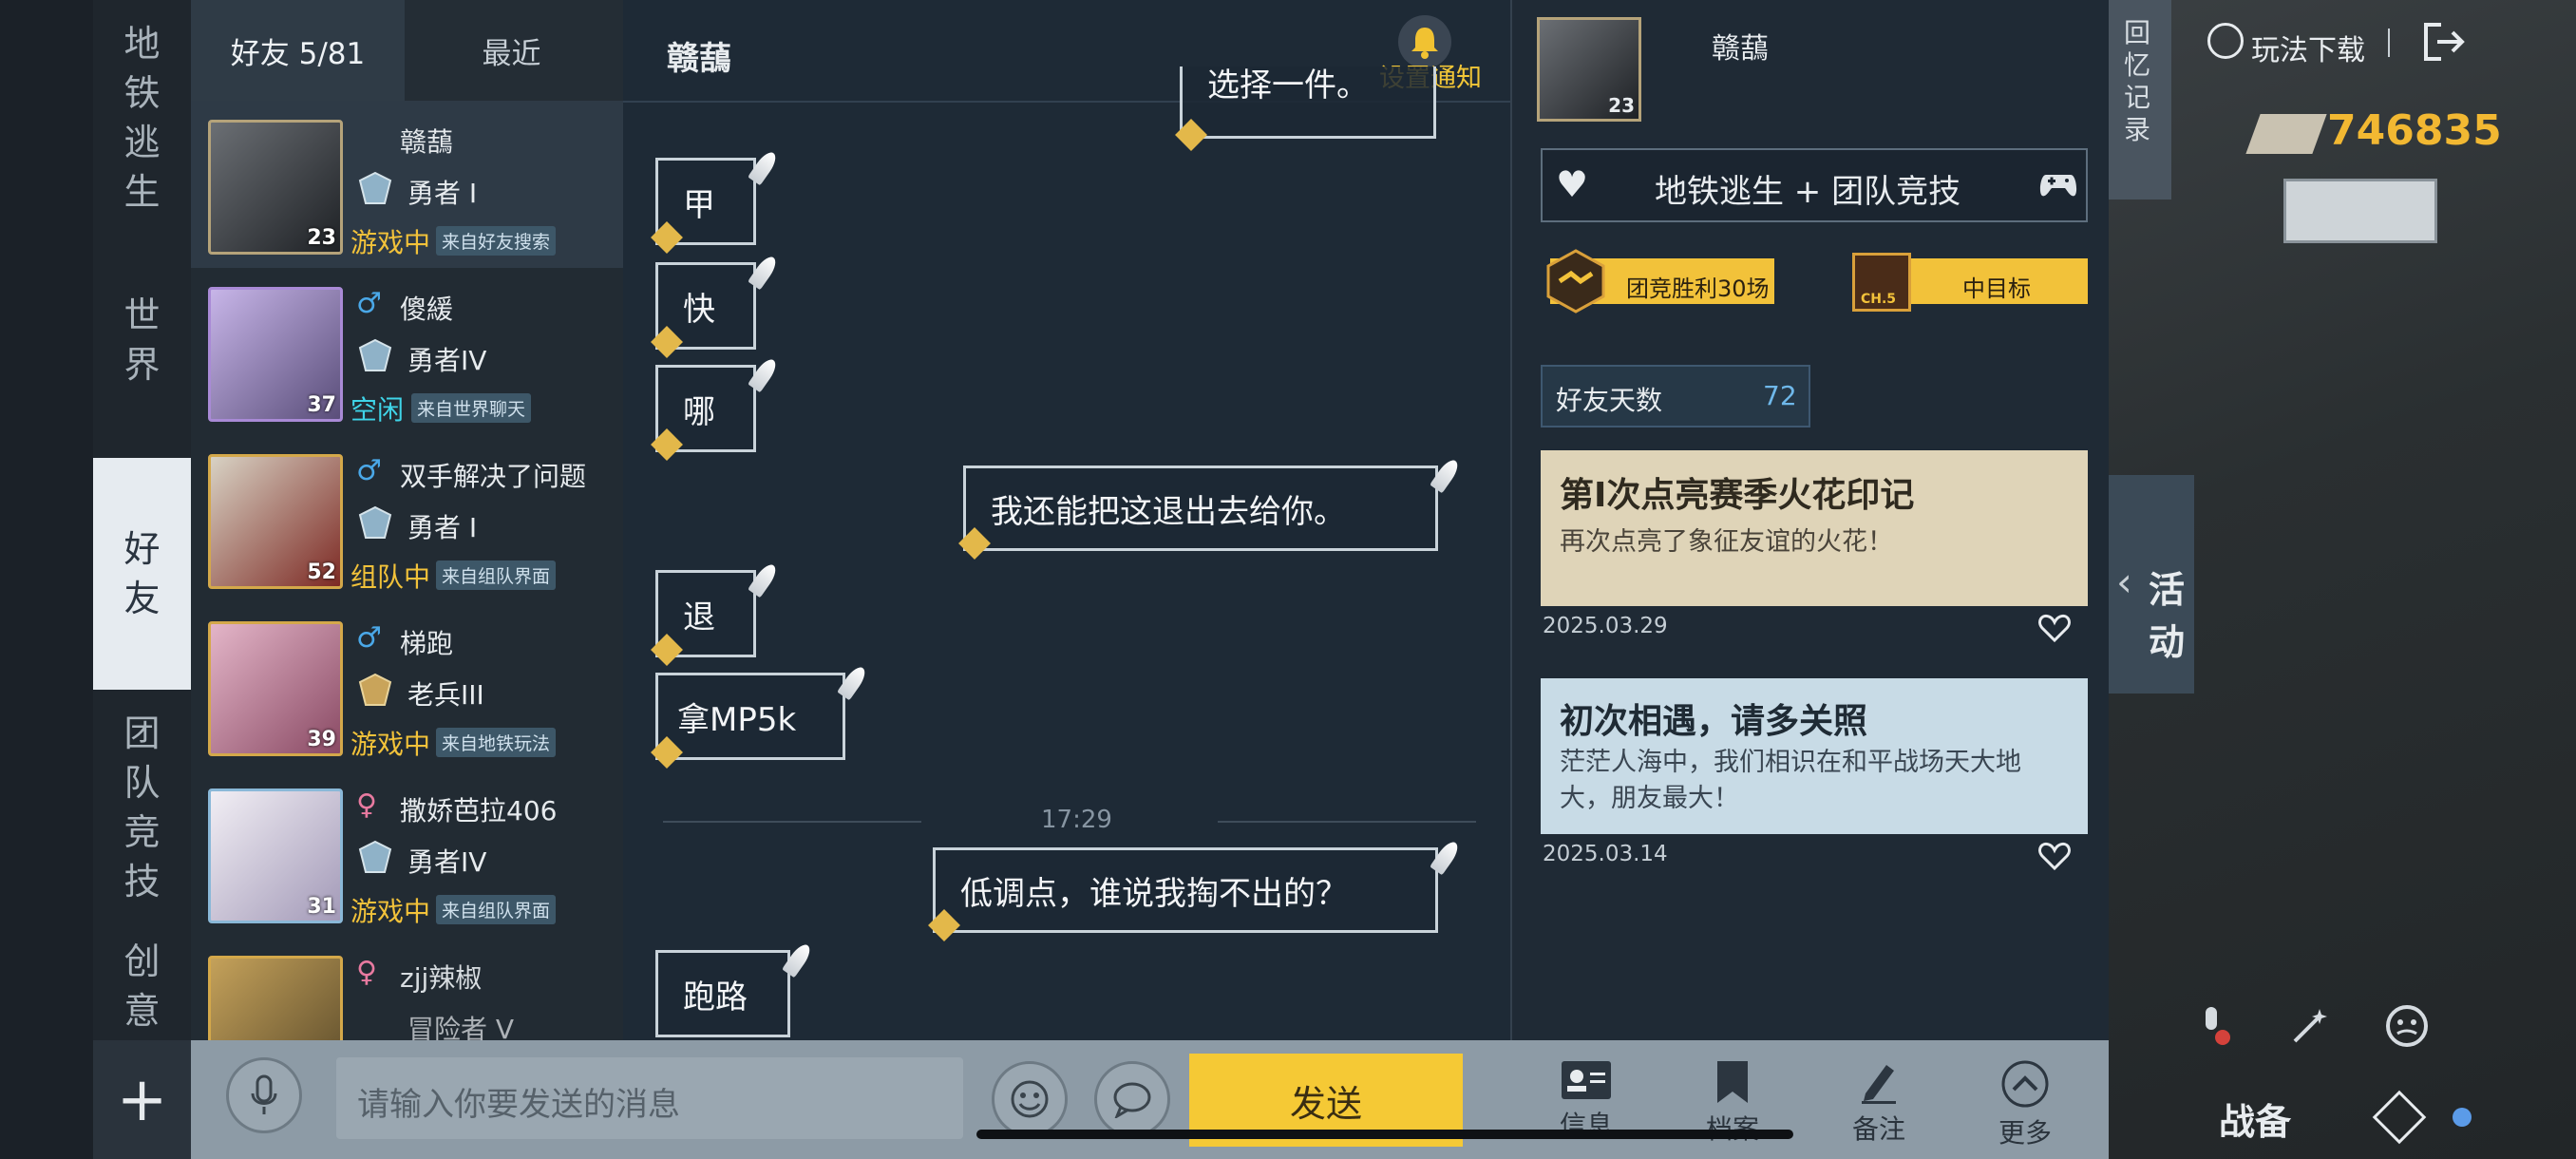 The width and height of the screenshot is (2576, 1159). Describe the element at coordinates (2286, 134) in the screenshot. I see `currency-icon` at that location.